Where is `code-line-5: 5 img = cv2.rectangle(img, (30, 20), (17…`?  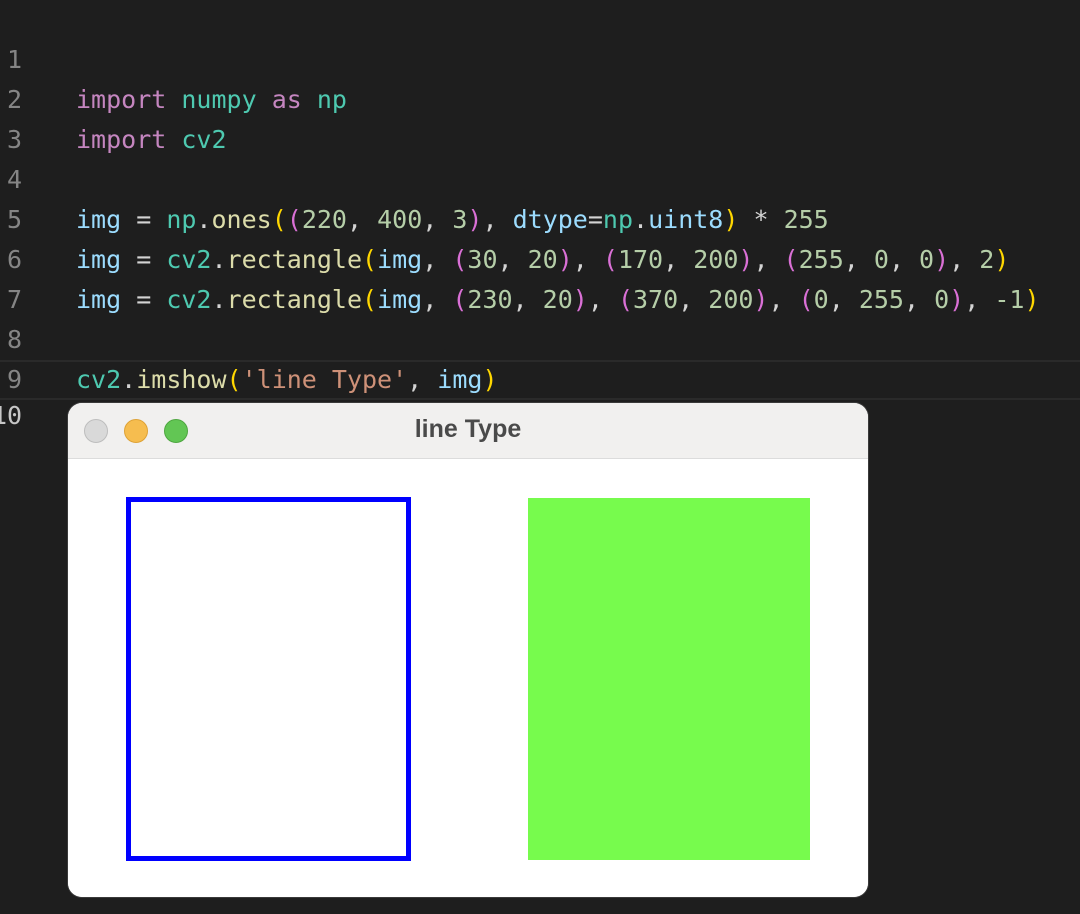 code-line-5: 5 img = cv2.rectangle(img, (30, 20), (17… is located at coordinates (540, 217).